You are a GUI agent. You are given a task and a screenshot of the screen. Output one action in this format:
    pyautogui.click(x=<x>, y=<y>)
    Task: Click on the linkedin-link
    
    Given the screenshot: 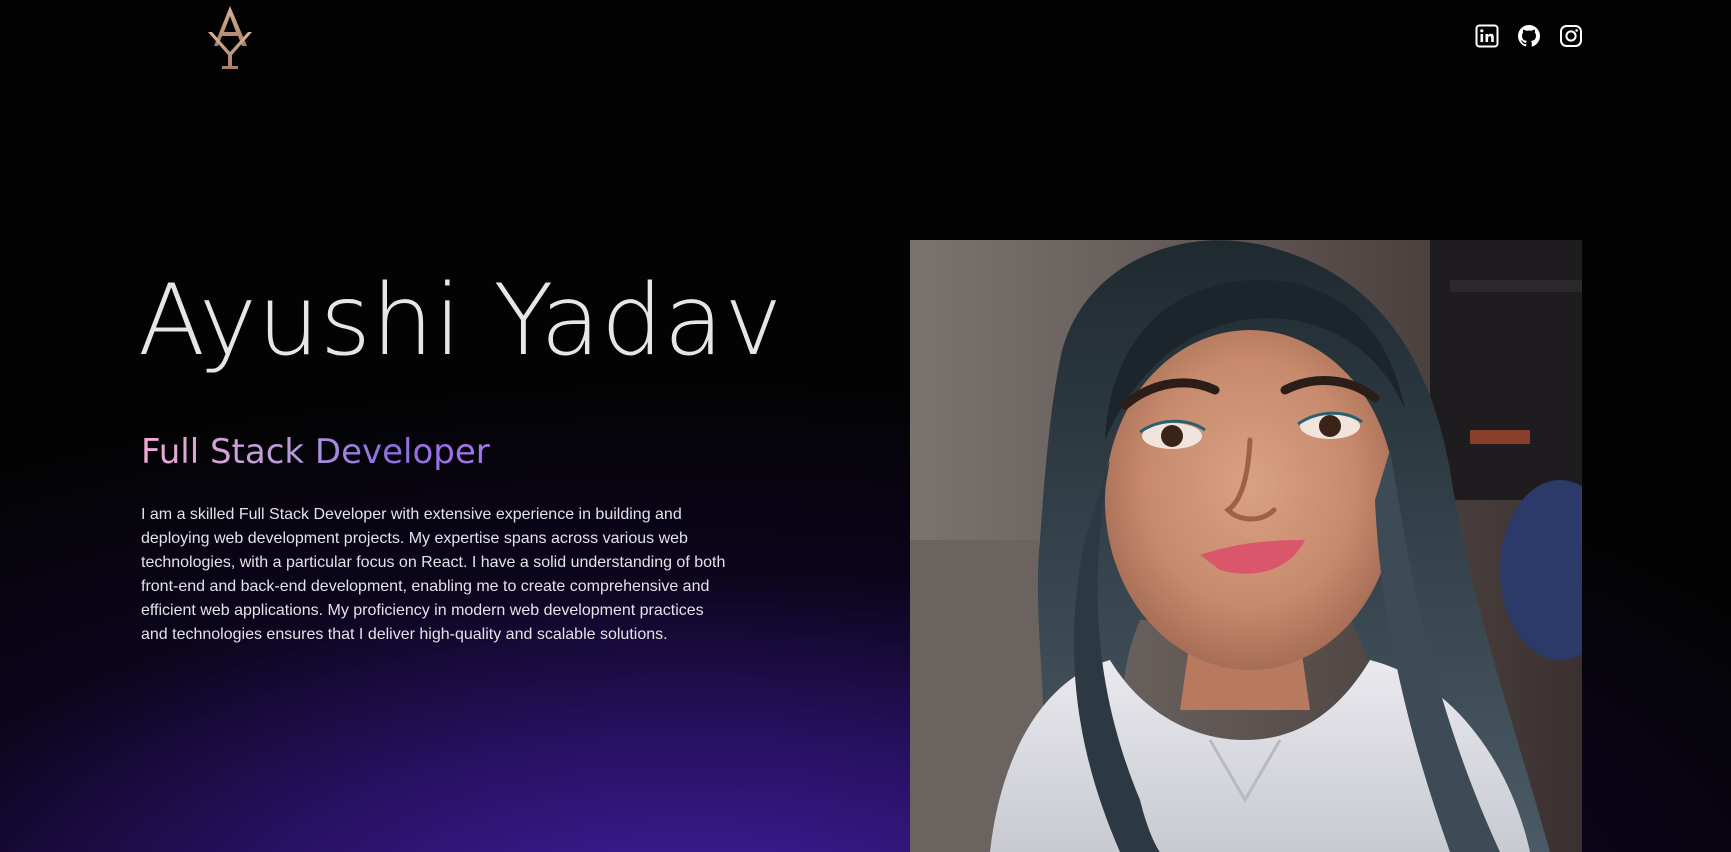 What is the action you would take?
    pyautogui.click(x=1487, y=36)
    